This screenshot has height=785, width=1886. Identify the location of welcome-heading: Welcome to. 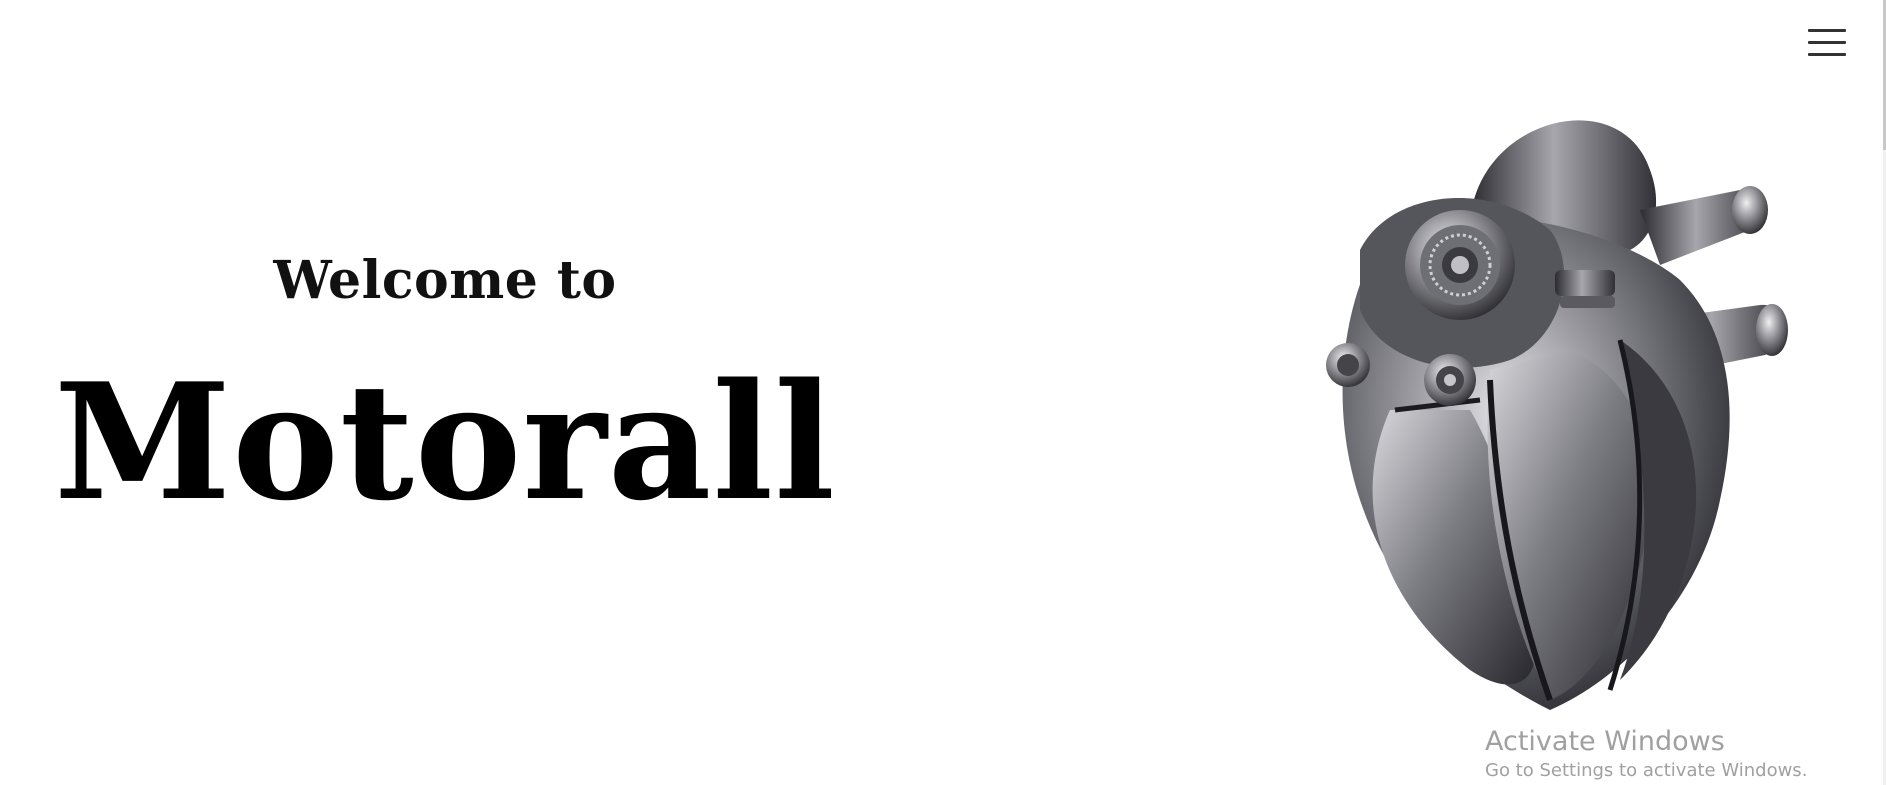
(445, 280).